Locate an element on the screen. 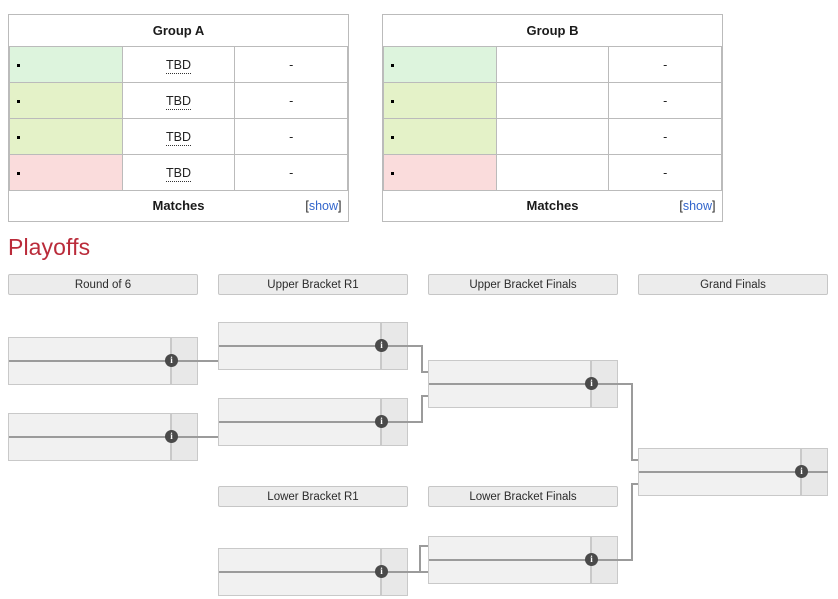 Image resolution: width=838 pixels, height=599 pixels. match-box-ubr1-m1: i is located at coordinates (313, 346).